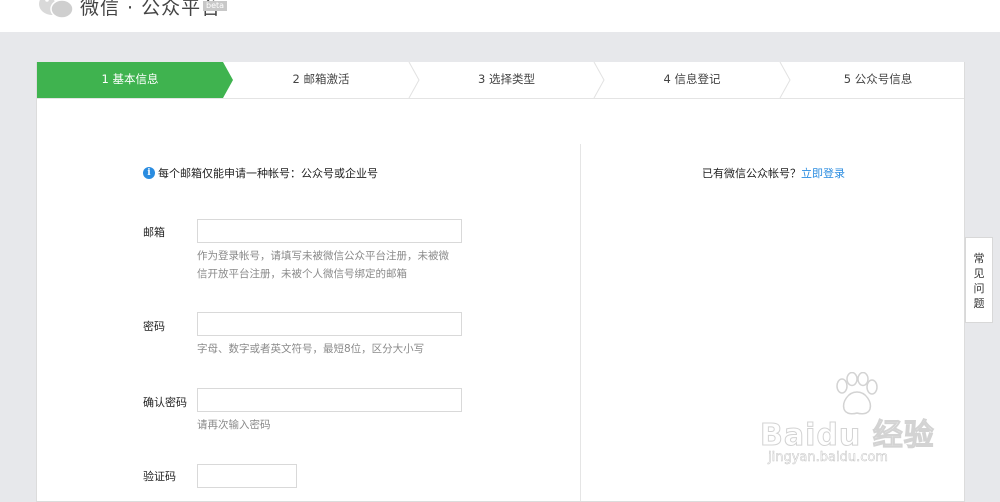 This screenshot has height=502, width=1000. What do you see at coordinates (979, 303) in the screenshot?
I see `faq-char: 题` at bounding box center [979, 303].